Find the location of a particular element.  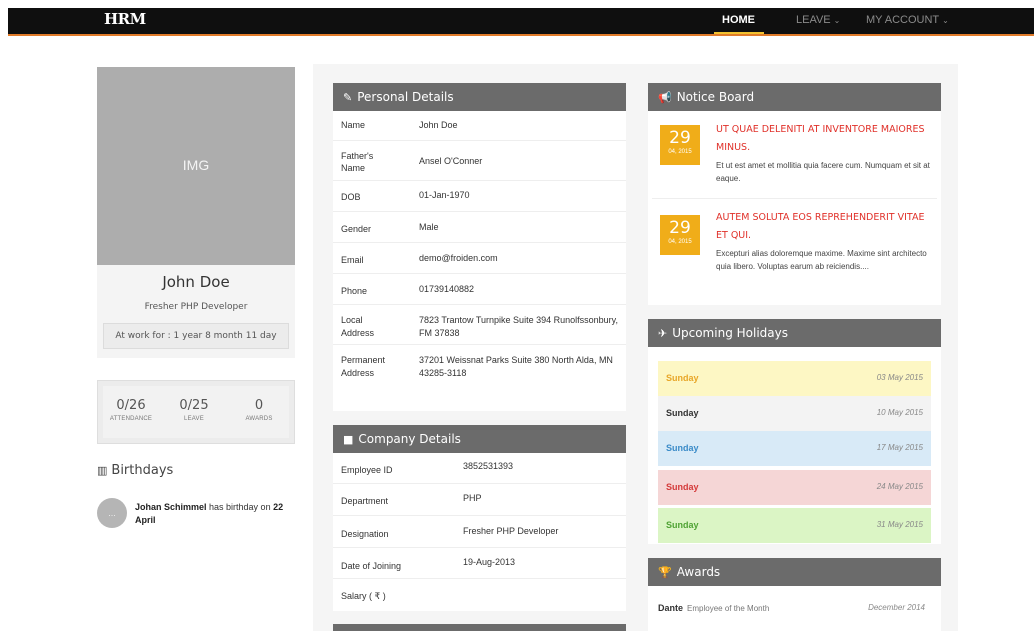

stat-awards: 0 AWARDS is located at coordinates (259, 410).